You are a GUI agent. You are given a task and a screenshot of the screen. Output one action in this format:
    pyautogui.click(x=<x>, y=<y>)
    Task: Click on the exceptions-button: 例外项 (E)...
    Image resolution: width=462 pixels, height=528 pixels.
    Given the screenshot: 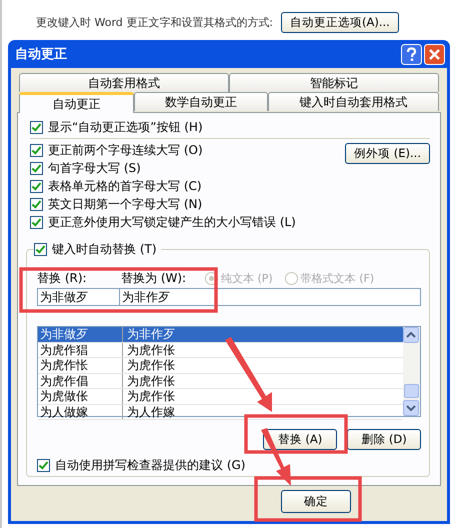 What is the action you would take?
    pyautogui.click(x=387, y=153)
    